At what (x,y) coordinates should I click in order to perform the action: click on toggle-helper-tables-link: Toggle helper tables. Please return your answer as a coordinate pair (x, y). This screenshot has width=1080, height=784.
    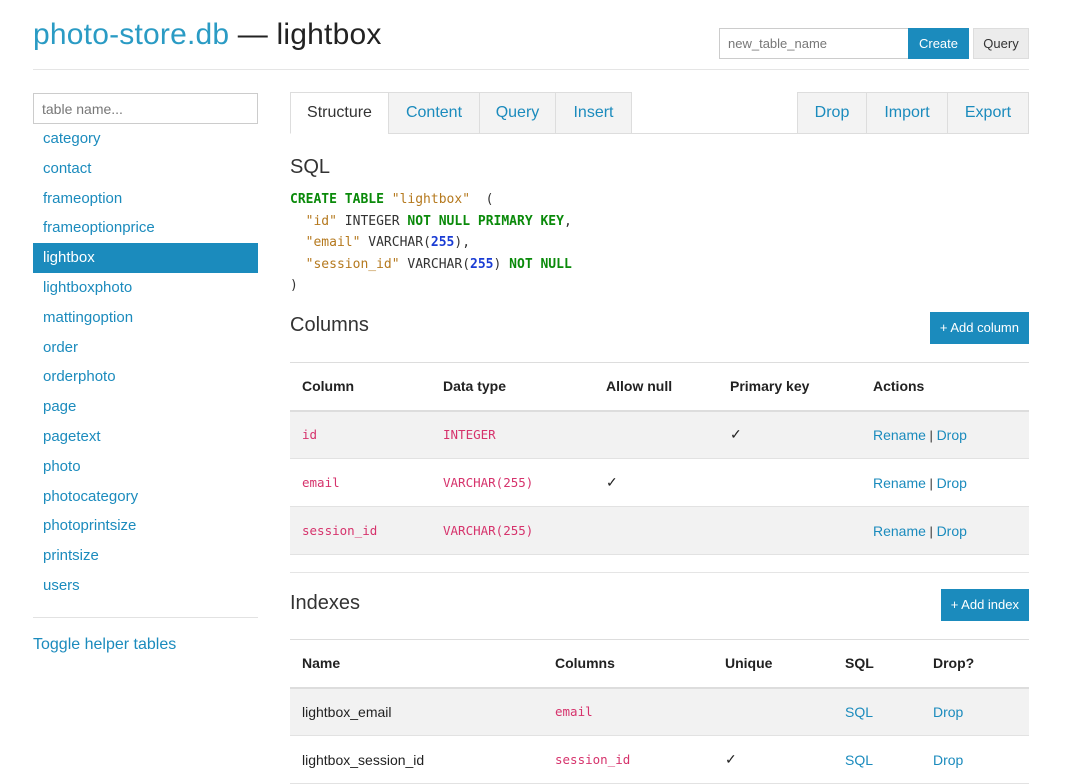
    Looking at the image, I should click on (145, 645).